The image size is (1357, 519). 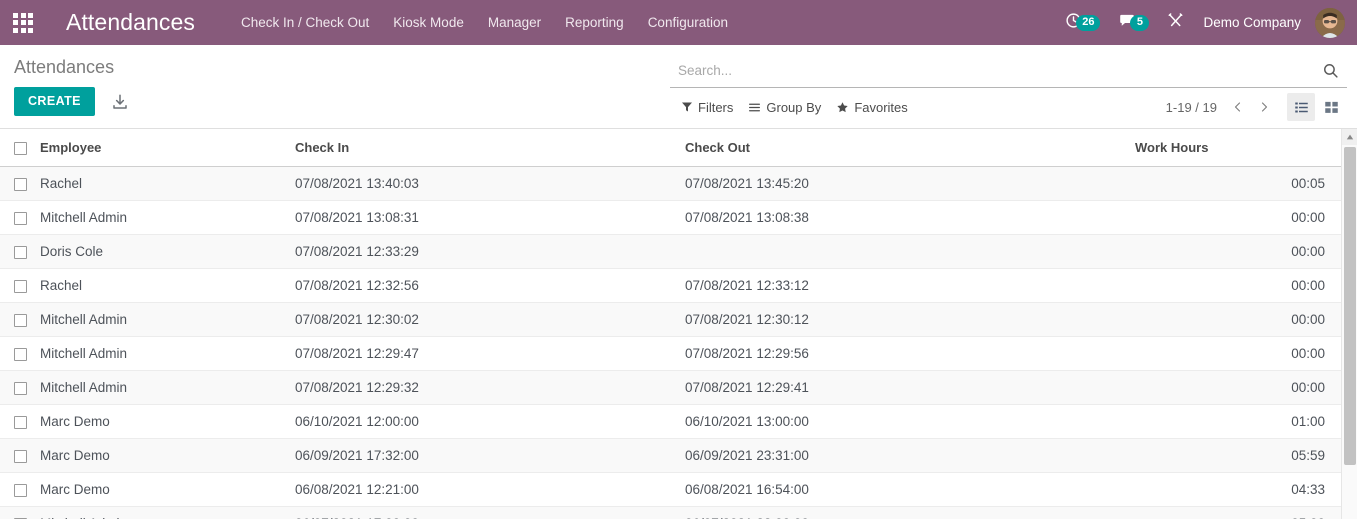 What do you see at coordinates (1008, 107) in the screenshot?
I see `search-options-row: Filters Group By Favorites 1-19 / 19` at bounding box center [1008, 107].